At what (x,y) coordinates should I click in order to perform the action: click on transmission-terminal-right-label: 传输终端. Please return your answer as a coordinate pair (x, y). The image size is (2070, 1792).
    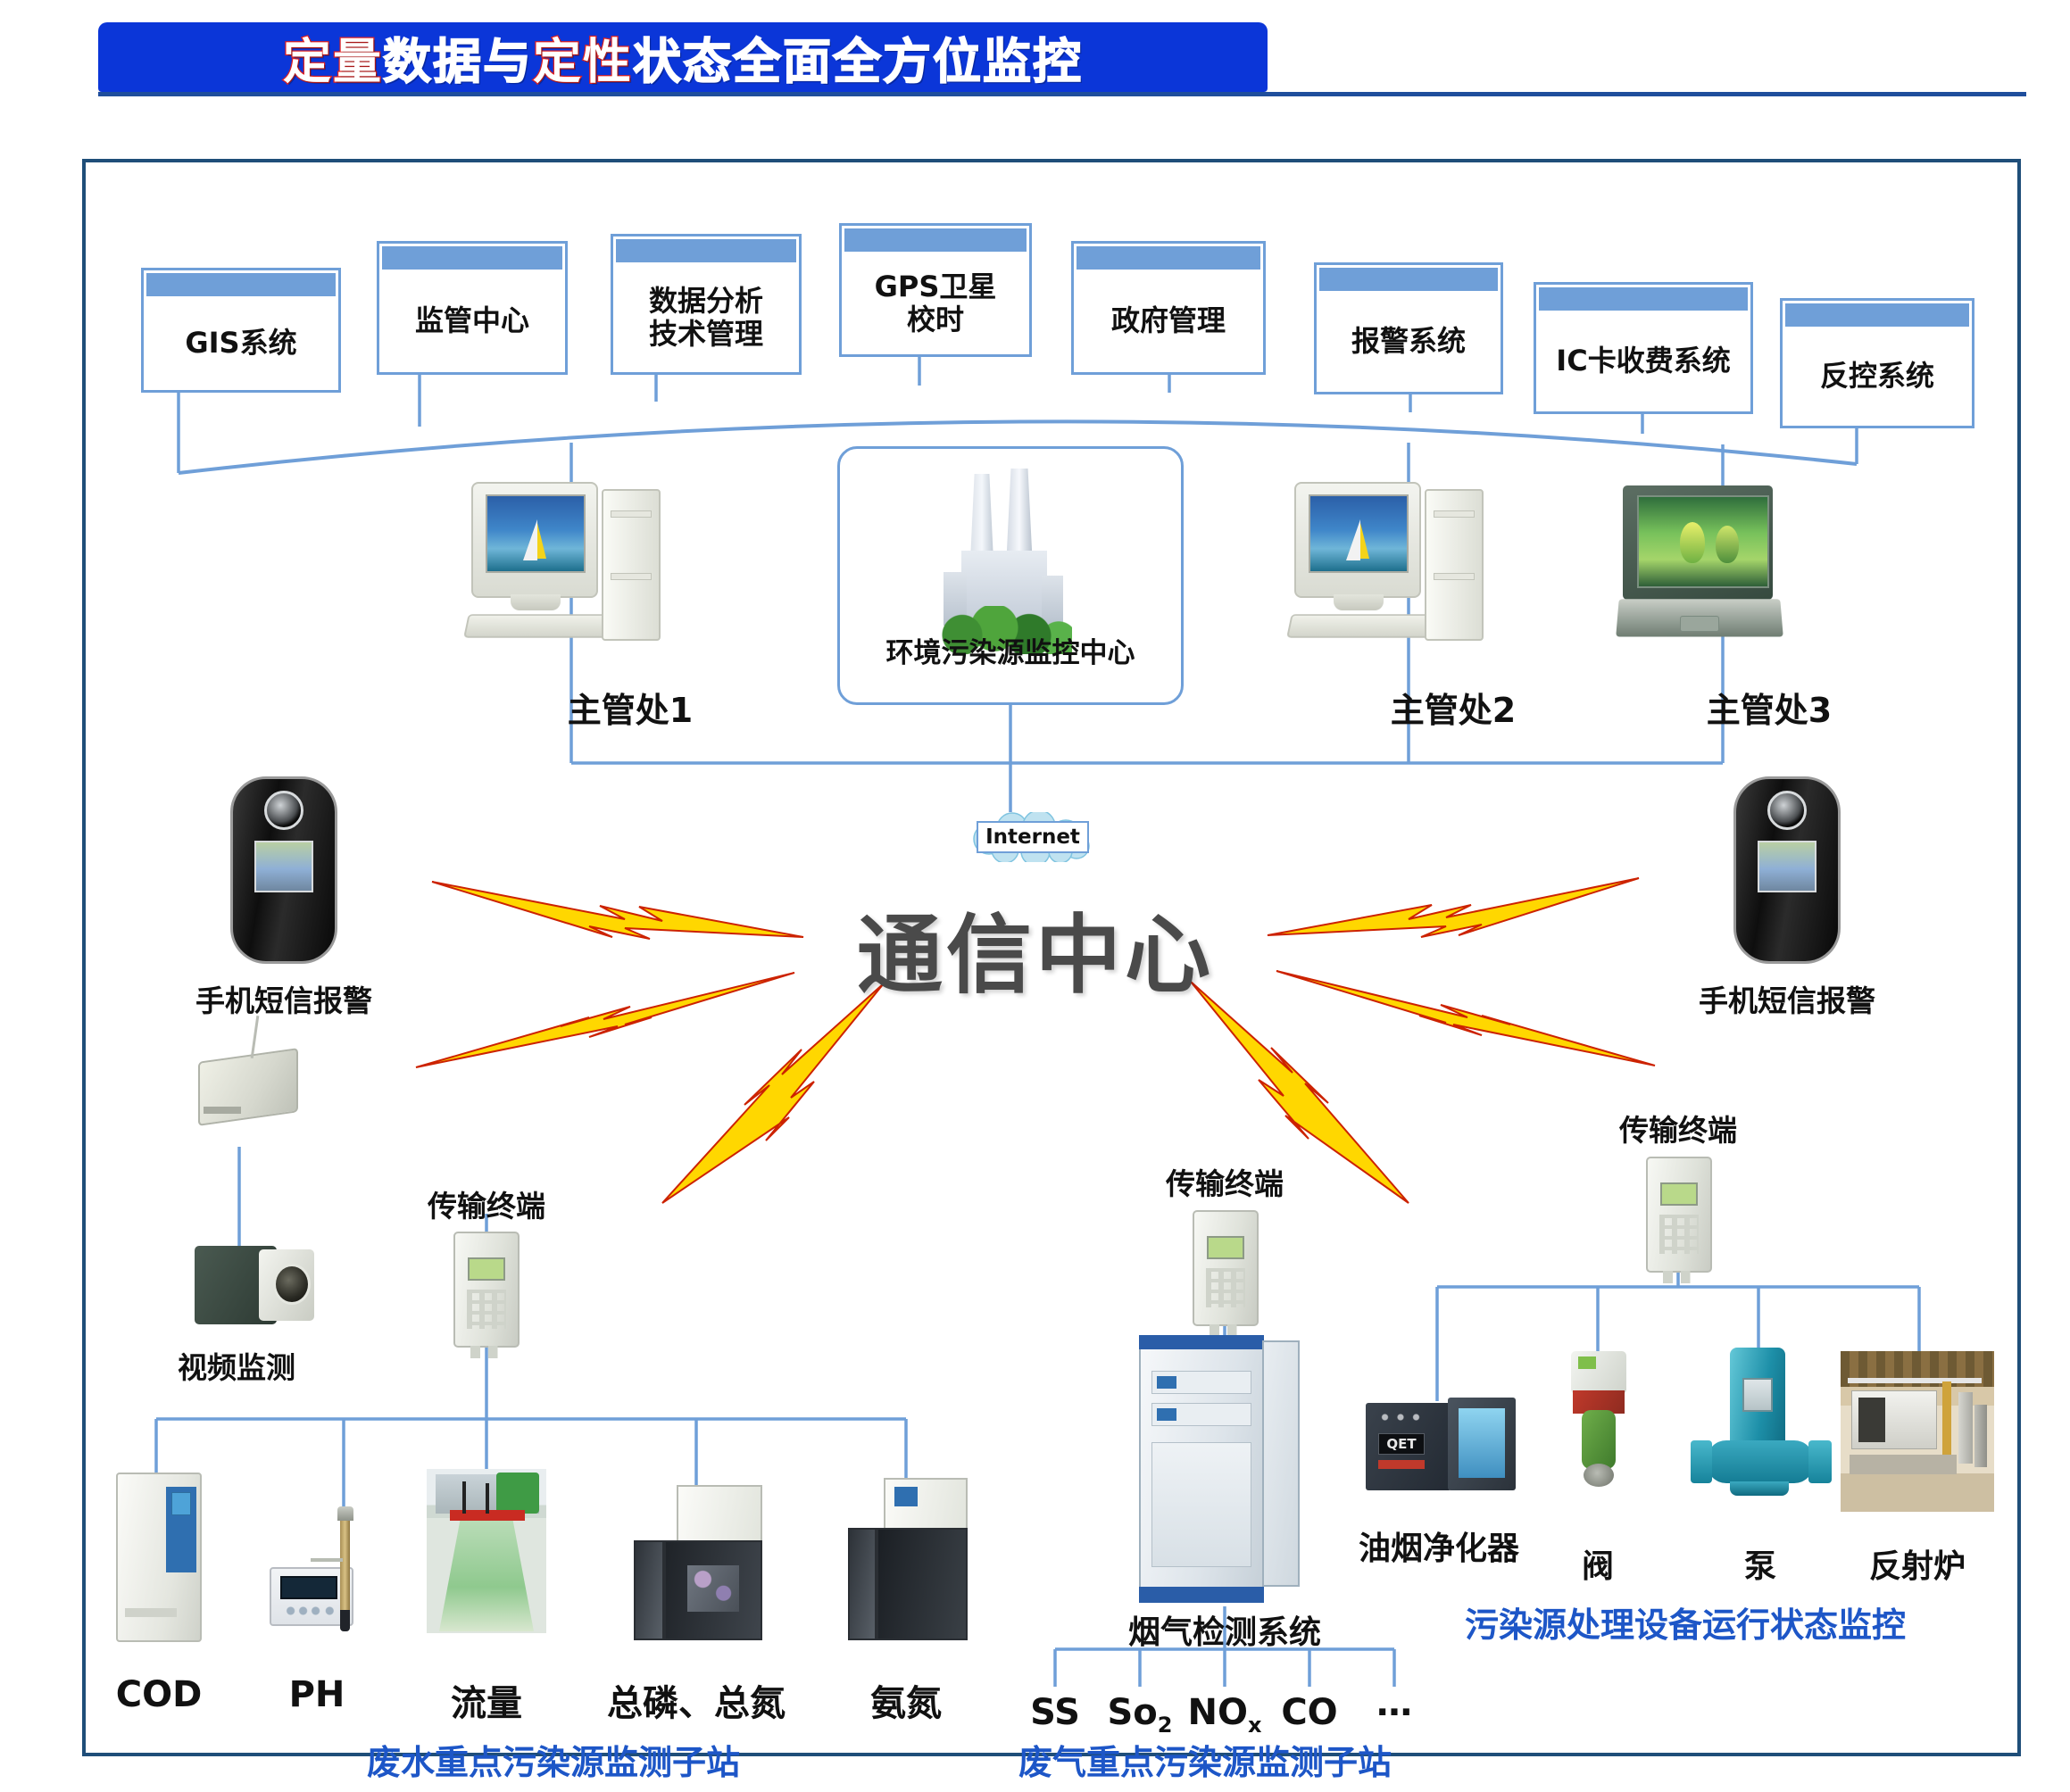
    Looking at the image, I should click on (1678, 1130).